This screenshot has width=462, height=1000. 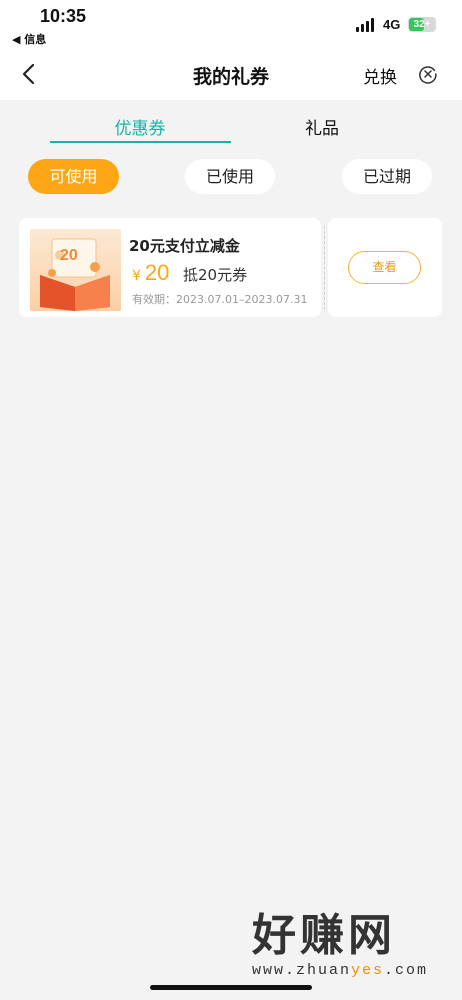 I want to click on filter-expired: 已过期, so click(x=387, y=176).